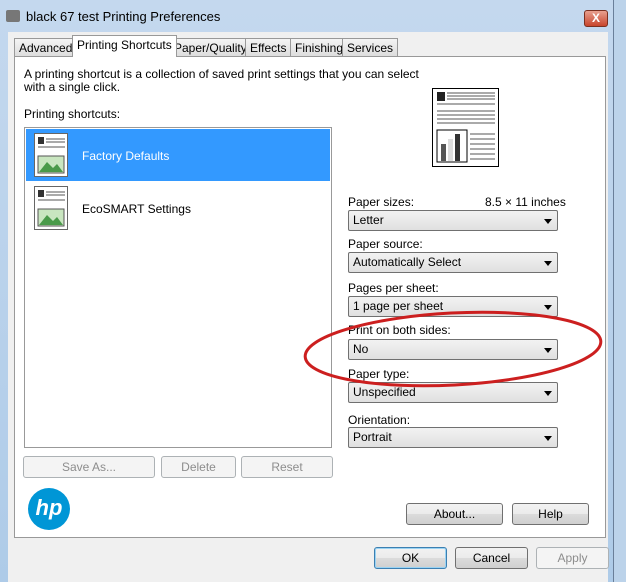  I want to click on paper-type-dropdown: Unspecified, so click(453, 392).